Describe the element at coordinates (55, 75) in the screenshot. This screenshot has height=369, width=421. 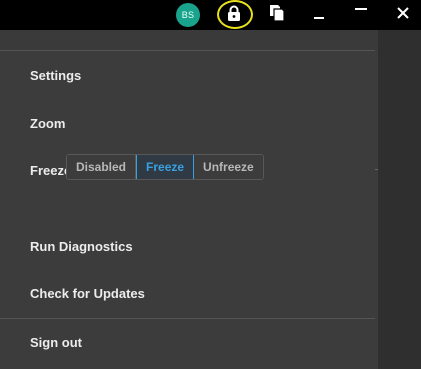
I see `menu-item-settings: Settings` at that location.